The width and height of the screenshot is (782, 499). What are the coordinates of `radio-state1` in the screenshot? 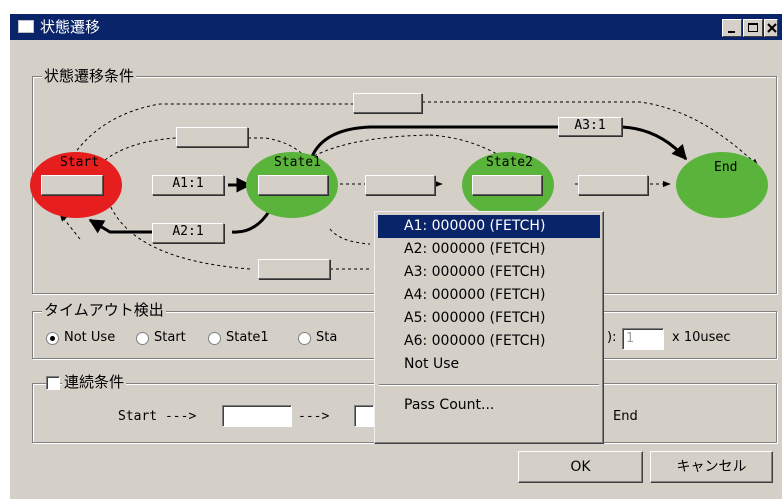 It's located at (214, 338).